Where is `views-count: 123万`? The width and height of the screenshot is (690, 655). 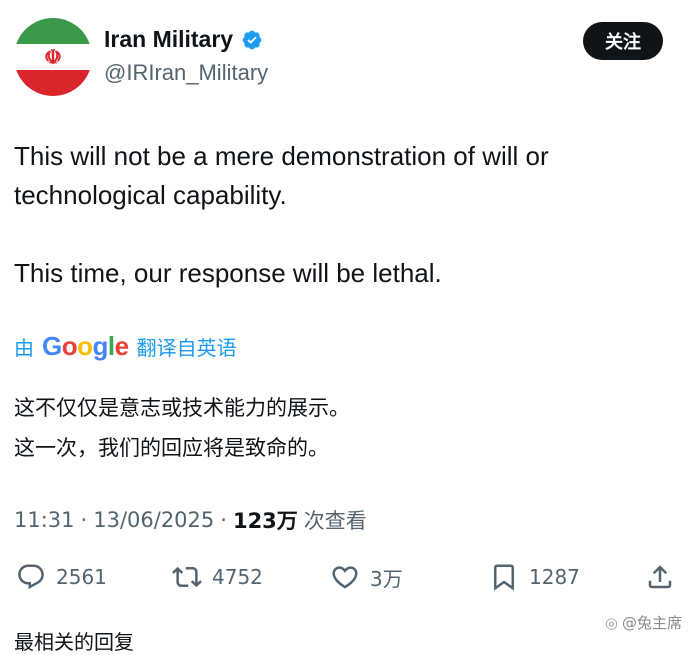
views-count: 123万 is located at coordinates (265, 521).